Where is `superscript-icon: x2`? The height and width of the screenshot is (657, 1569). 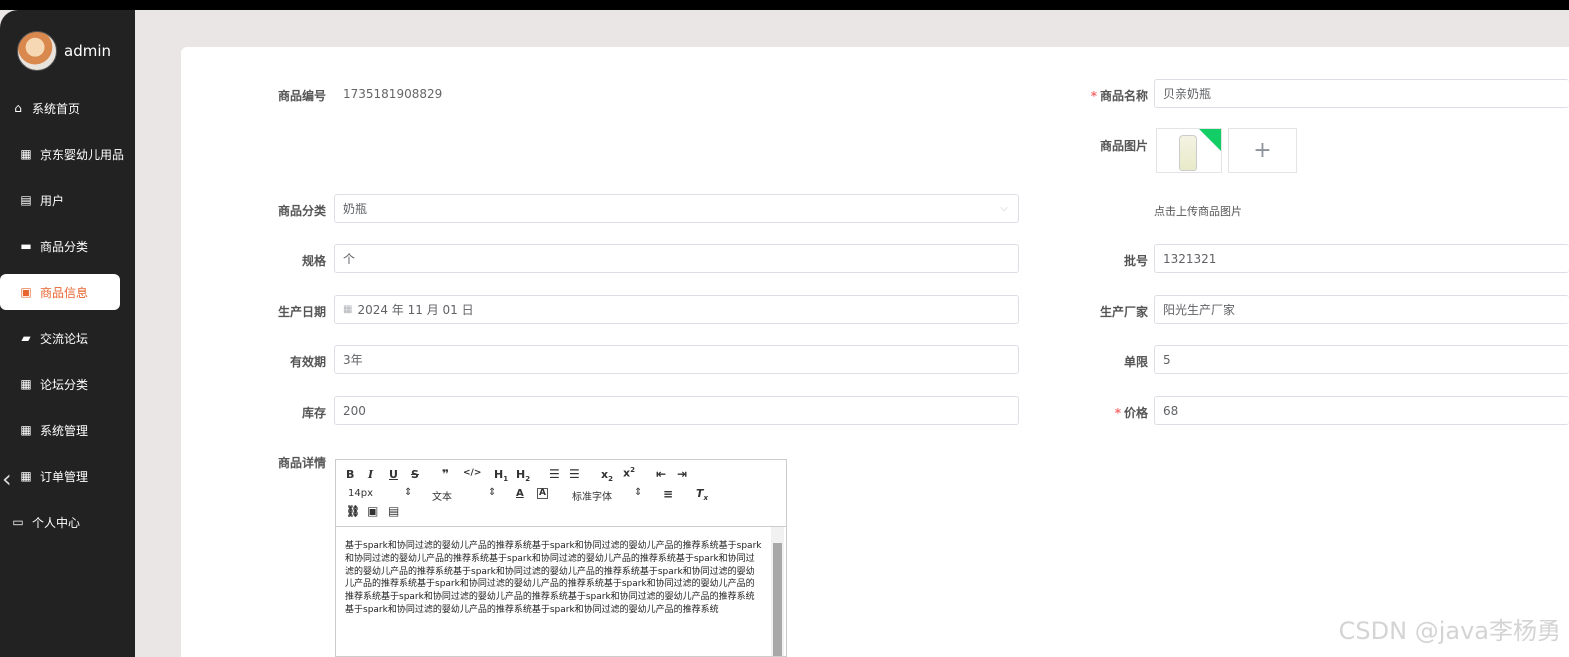 superscript-icon: x2 is located at coordinates (629, 473).